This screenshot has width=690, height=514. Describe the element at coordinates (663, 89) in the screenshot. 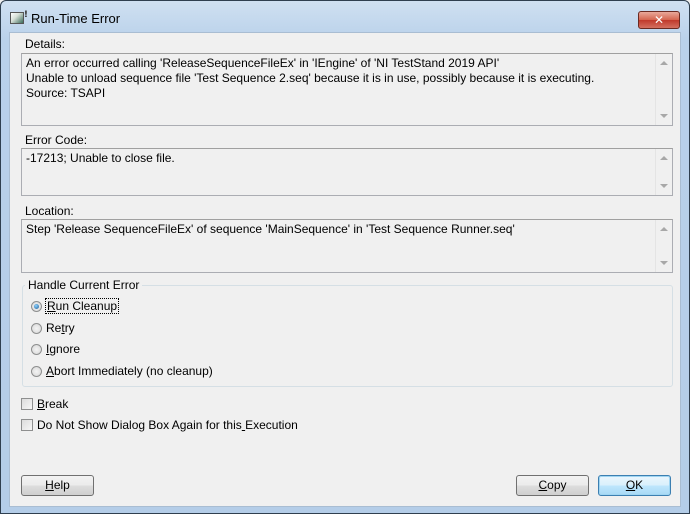

I see `details-scrollbar` at that location.